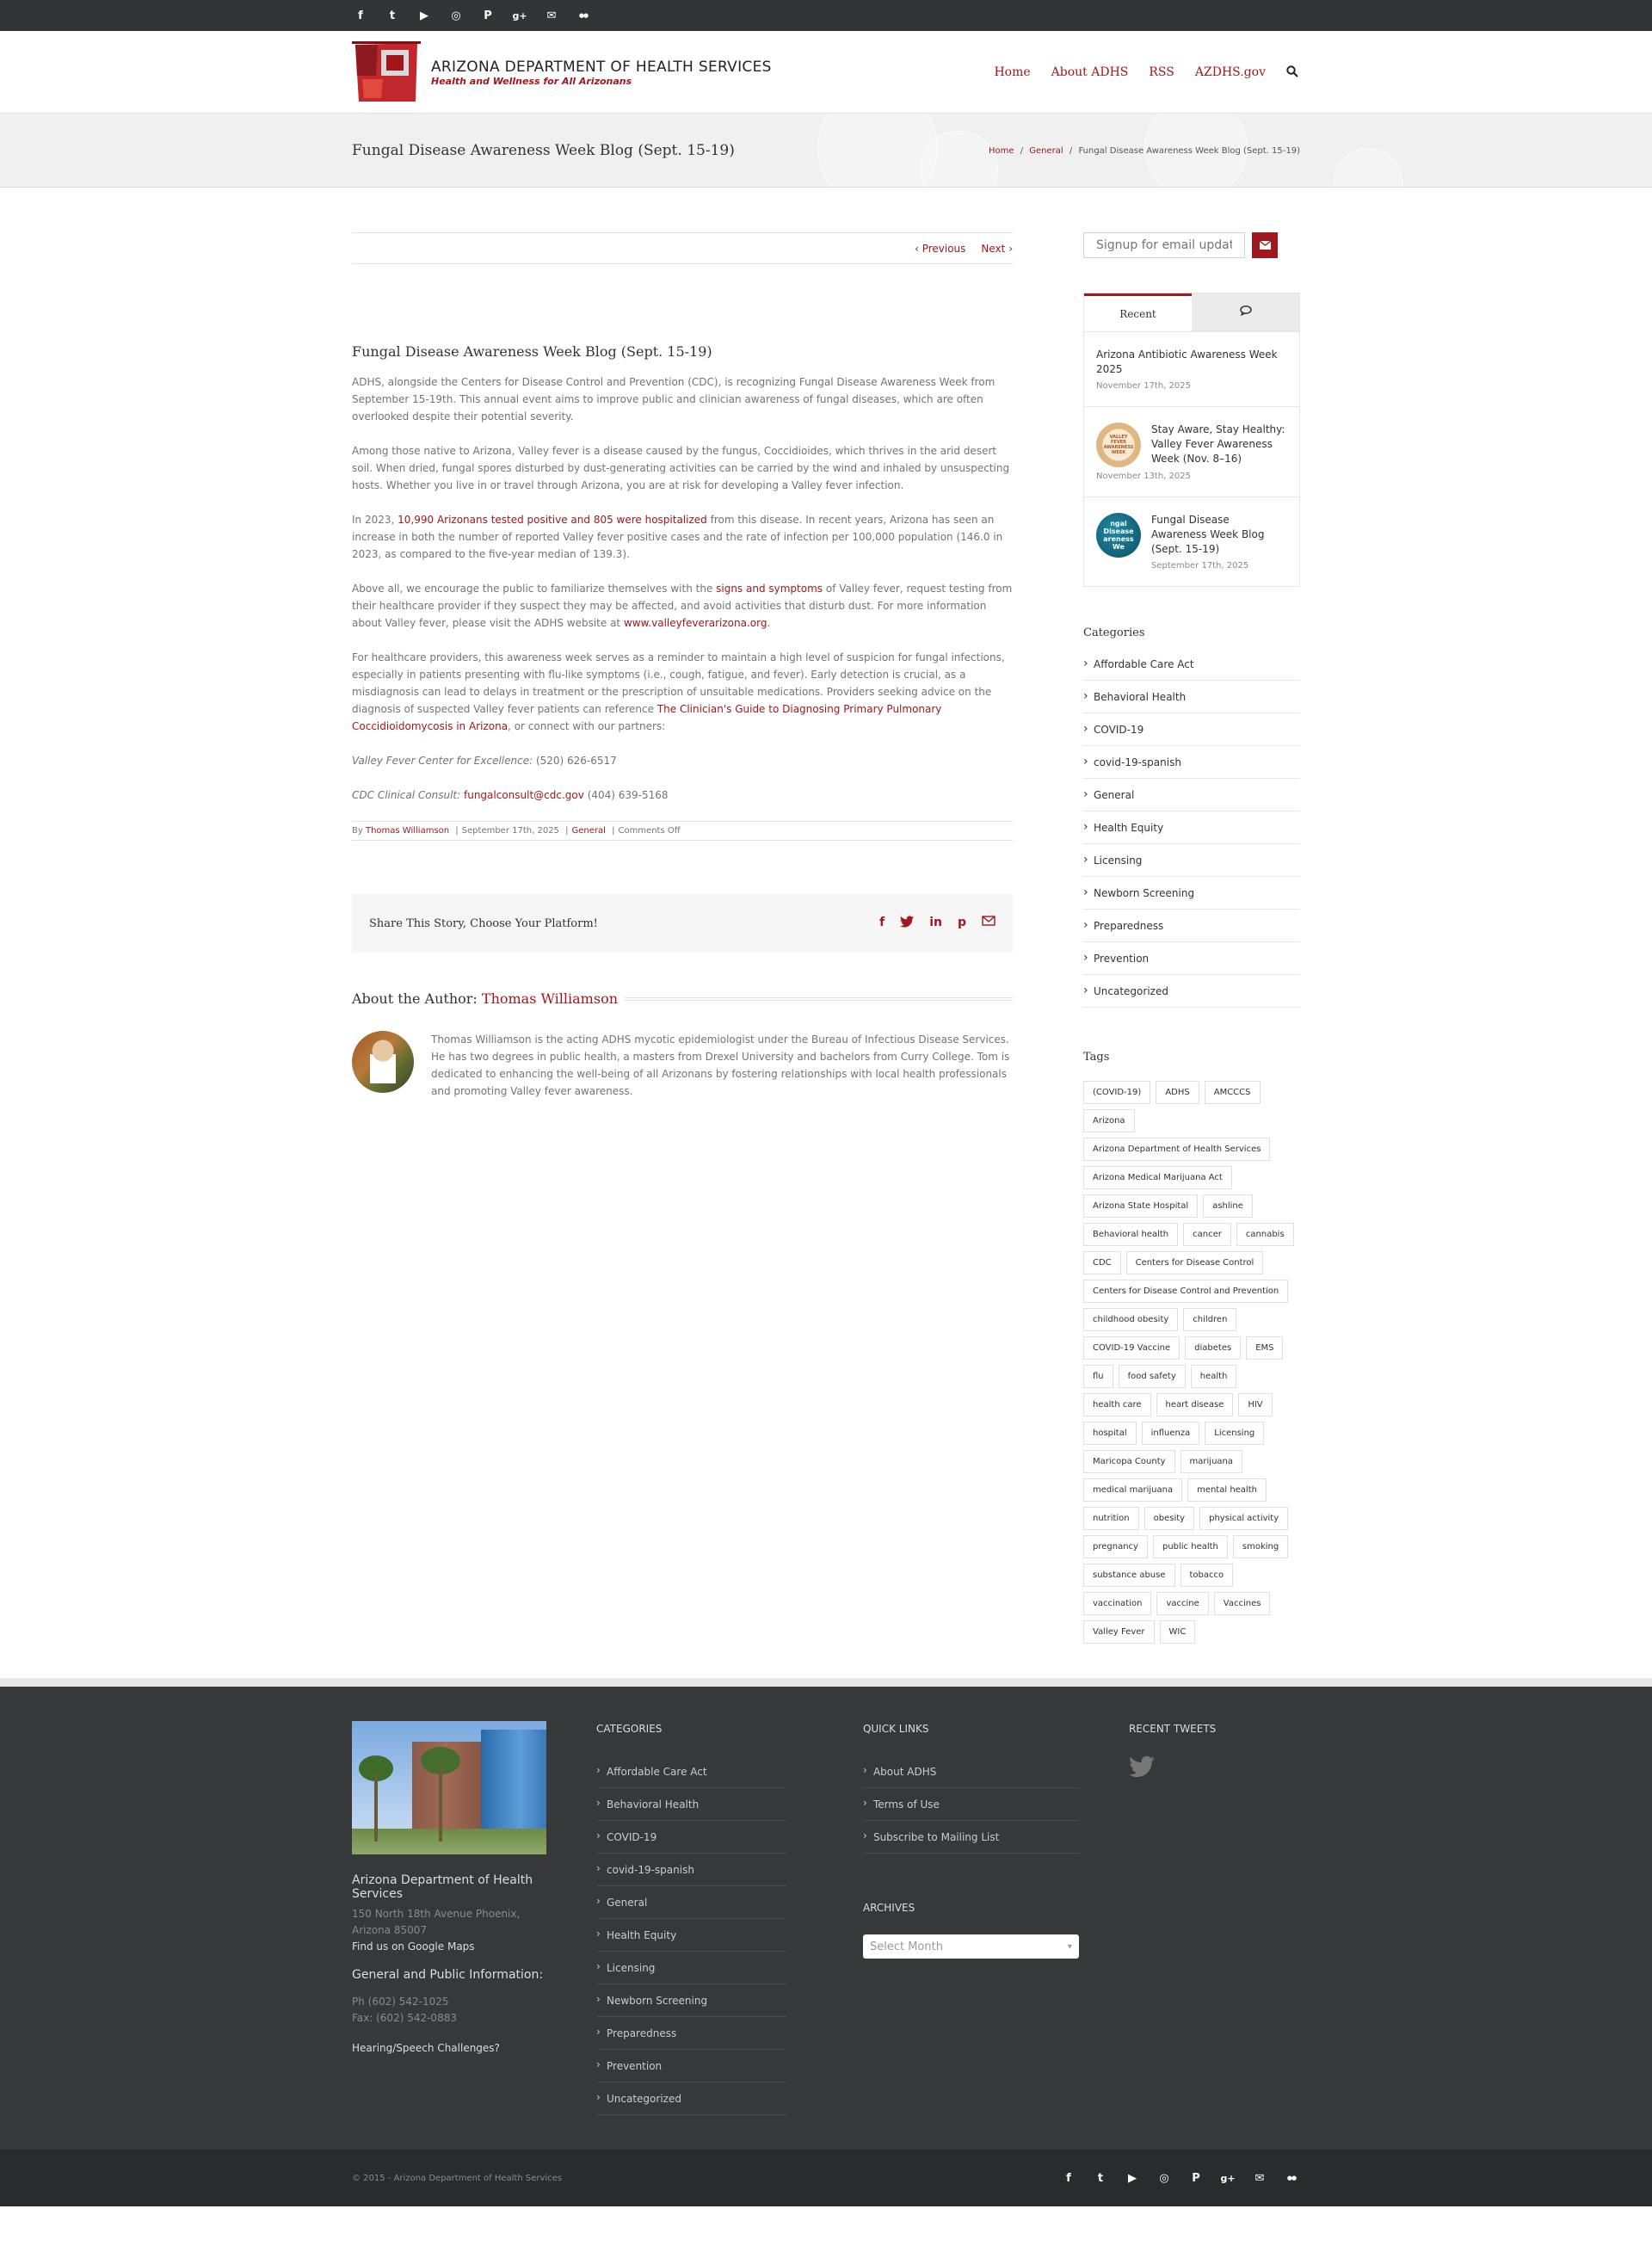  I want to click on tag-link: food safety, so click(1152, 1376).